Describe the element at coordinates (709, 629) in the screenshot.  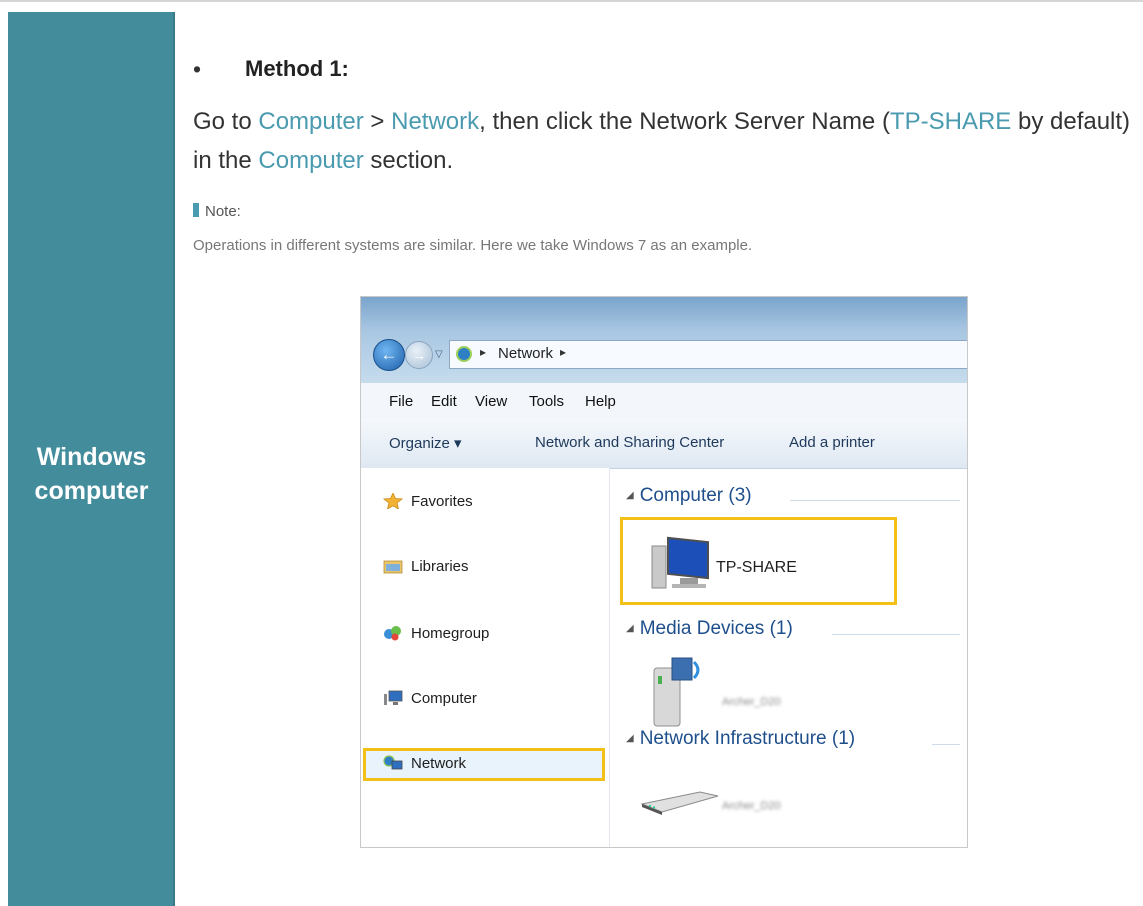
I see `group-media-devices: ◢ Media Devices (1)` at that location.